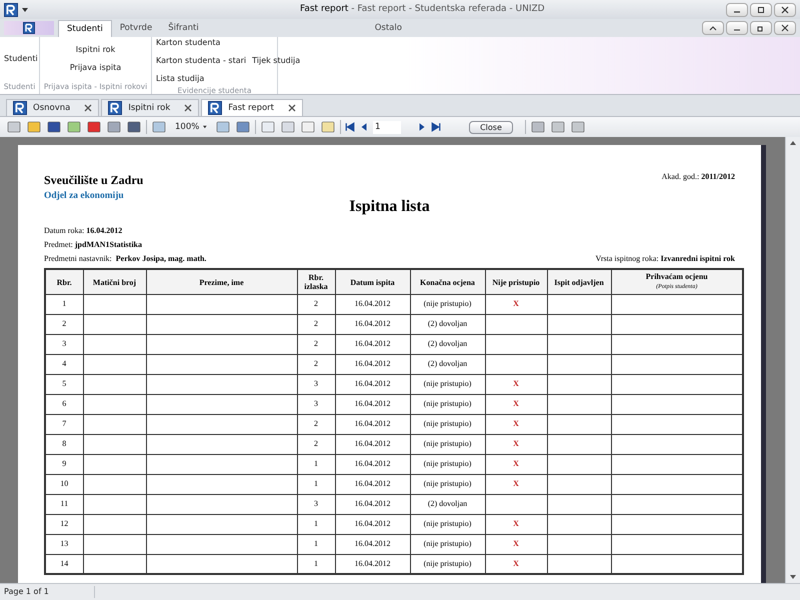 Image resolution: width=800 pixels, height=600 pixels. I want to click on last-page-icon, so click(436, 127).